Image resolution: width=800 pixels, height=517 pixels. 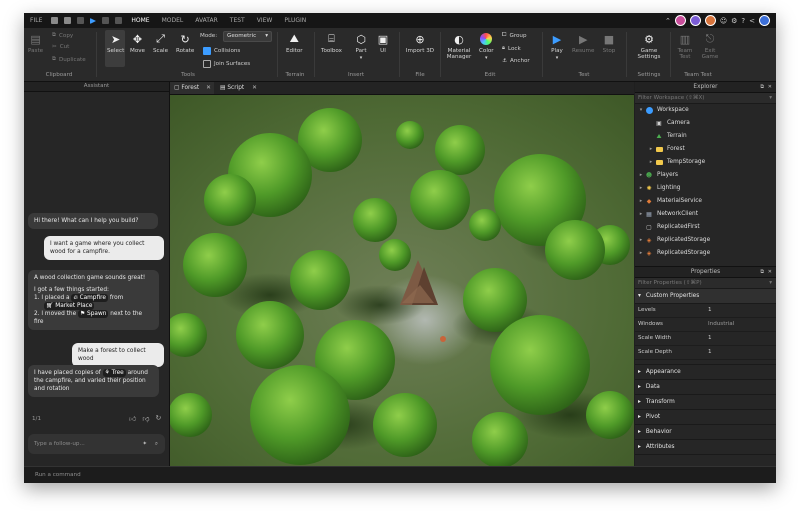 What do you see at coordinates (705, 353) in the screenshot?
I see `property-row: Scale Depth 1` at bounding box center [705, 353].